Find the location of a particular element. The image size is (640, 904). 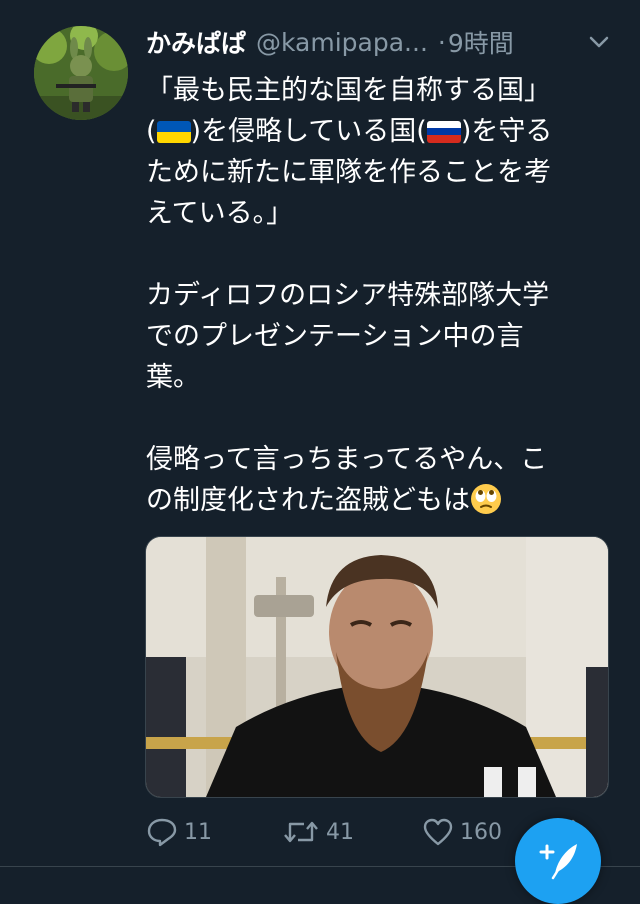

compose-feather-icon is located at coordinates (558, 862).